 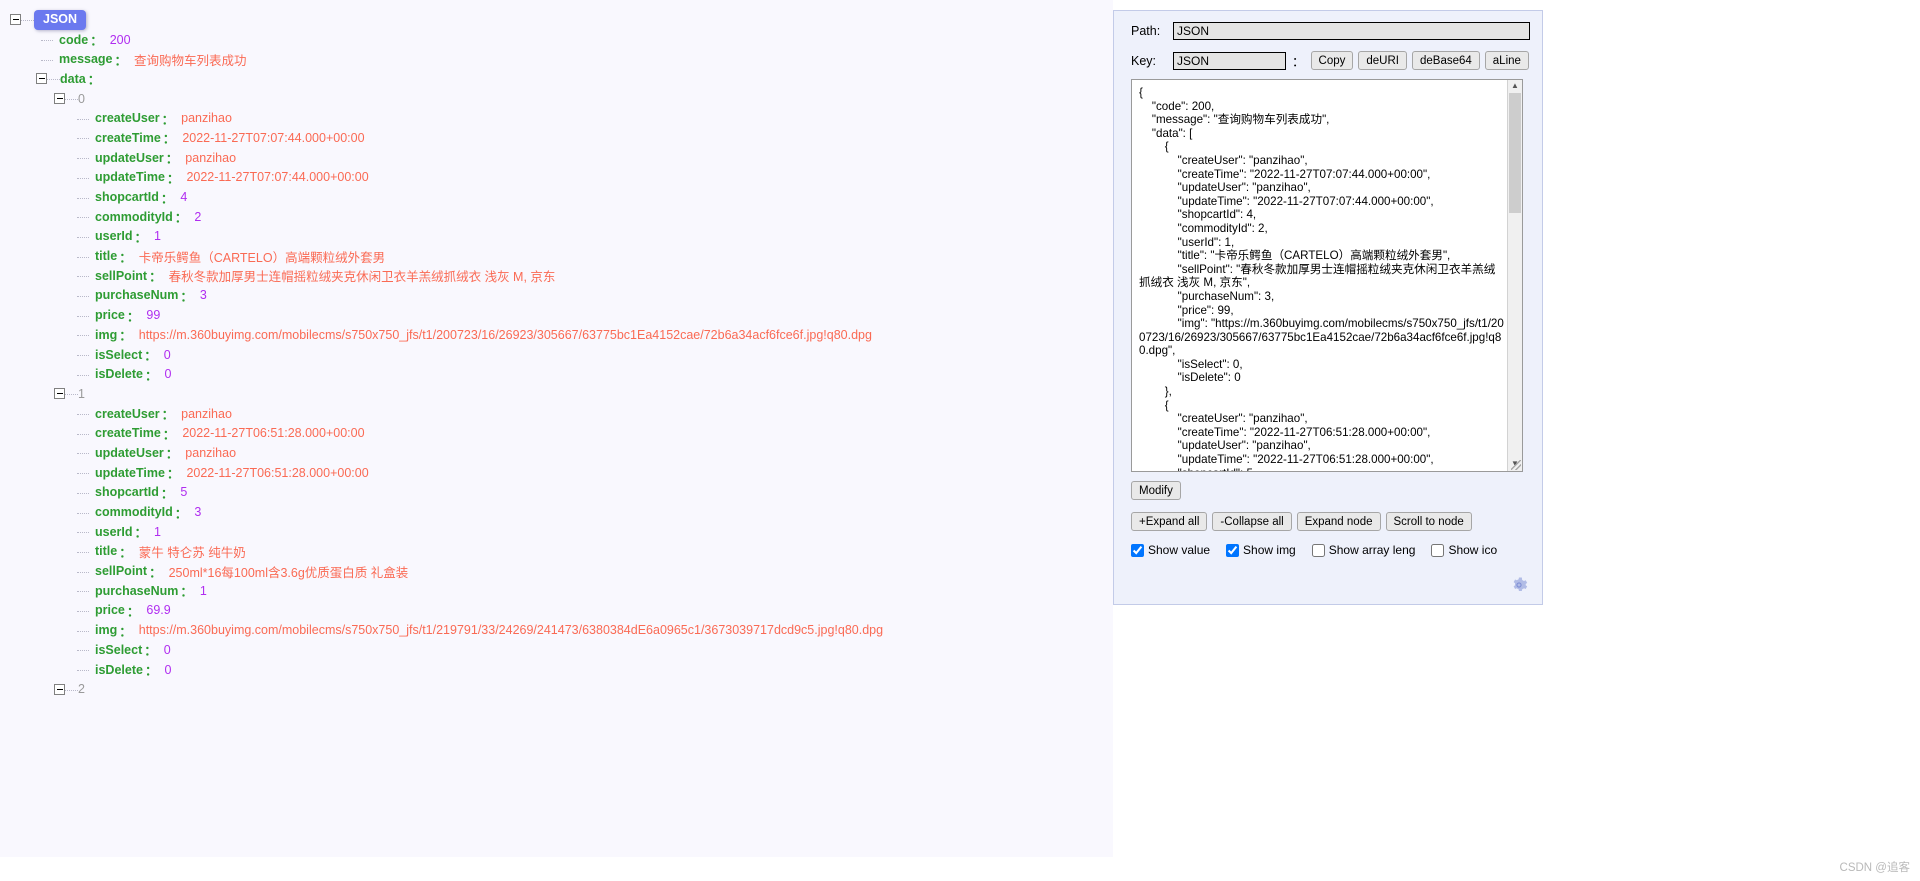 I want to click on tree-root-row: JSON, so click(x=561, y=19).